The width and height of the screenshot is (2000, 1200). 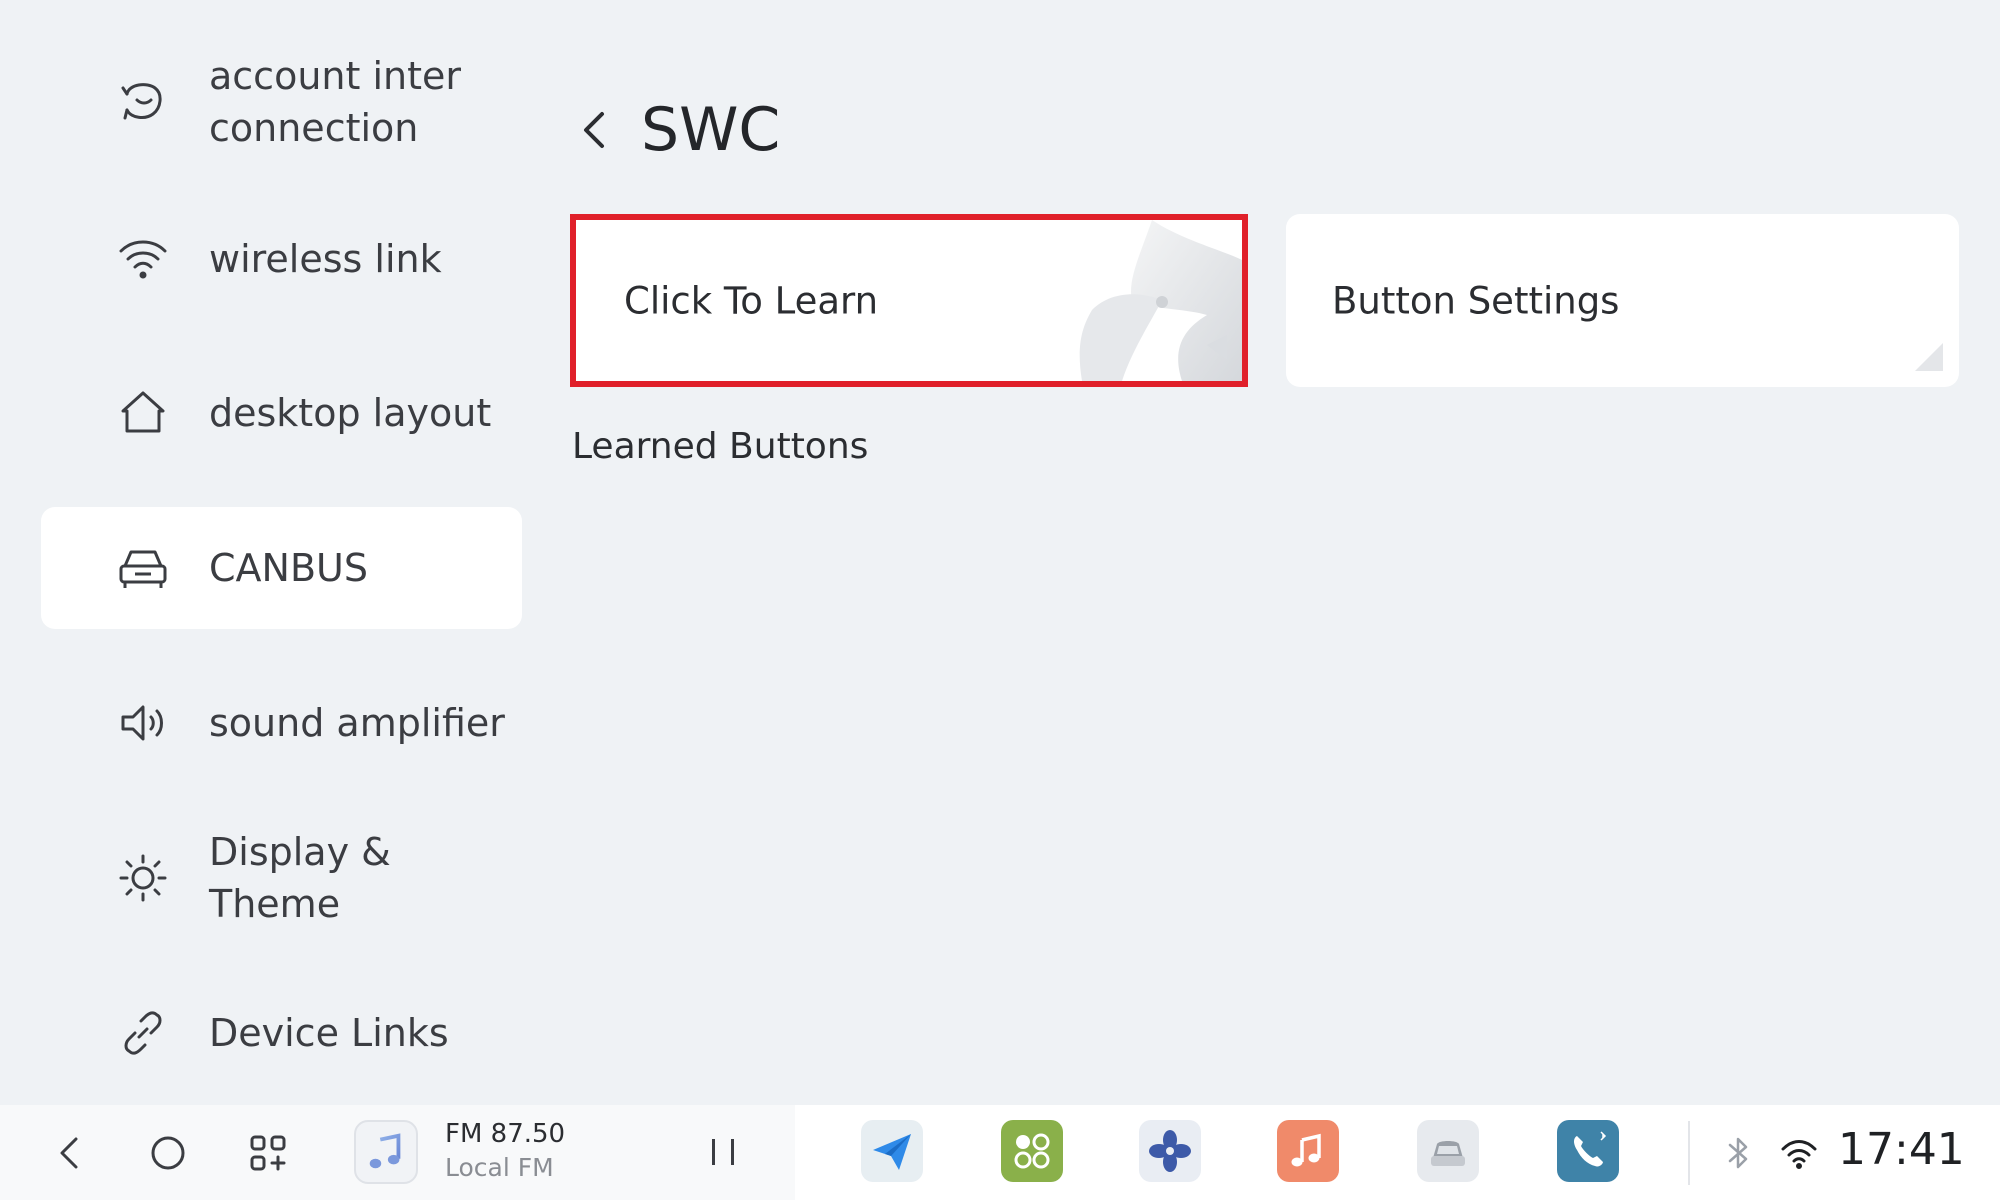 What do you see at coordinates (357, 723) in the screenshot?
I see `sidebar-item-label: sound amplifier` at bounding box center [357, 723].